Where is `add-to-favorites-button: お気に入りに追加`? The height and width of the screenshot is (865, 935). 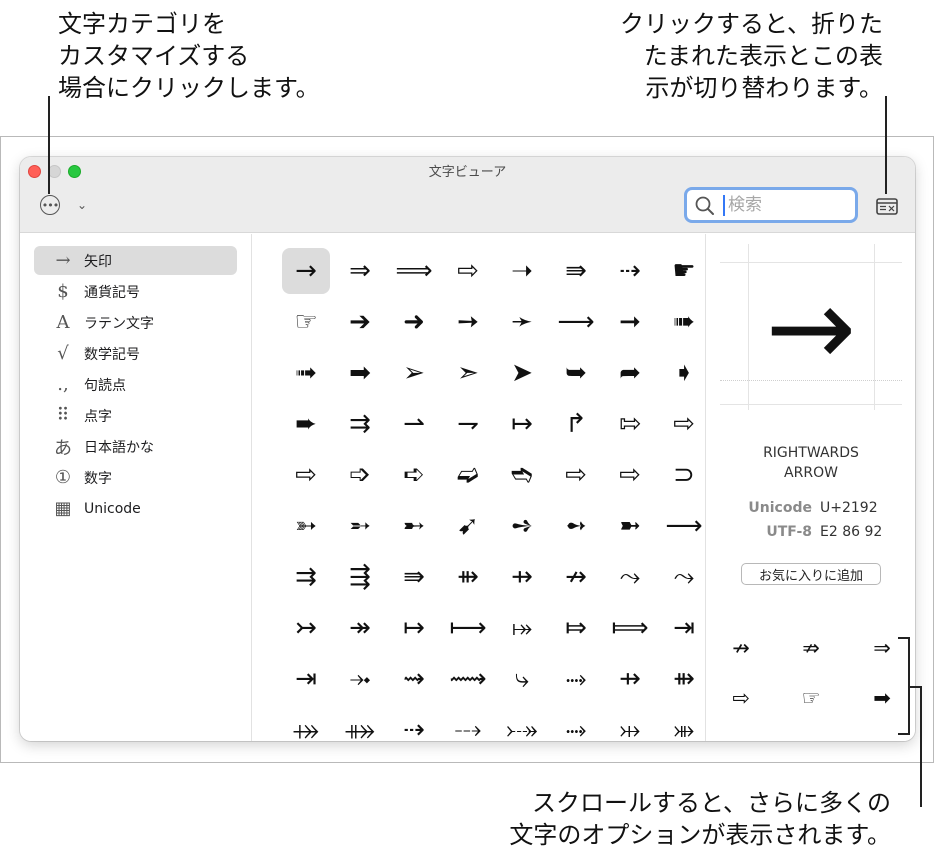
add-to-favorites-button: お気に入りに追加 is located at coordinates (811, 574).